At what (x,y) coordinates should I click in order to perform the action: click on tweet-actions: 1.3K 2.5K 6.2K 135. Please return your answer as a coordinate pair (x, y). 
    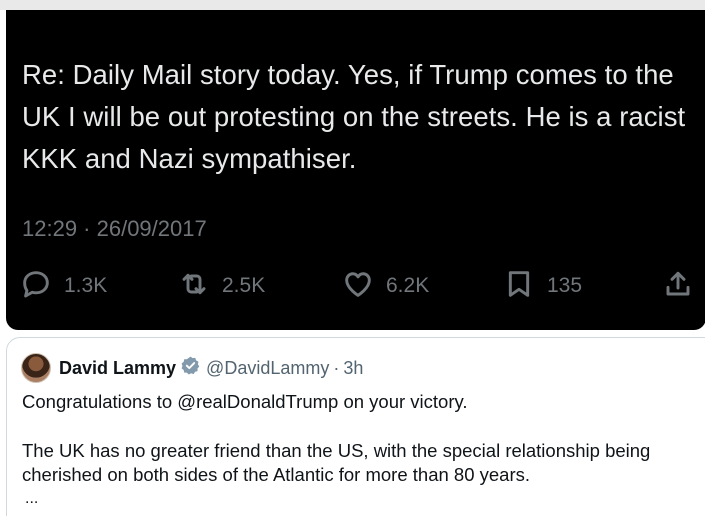
    Looking at the image, I should click on (355, 286).